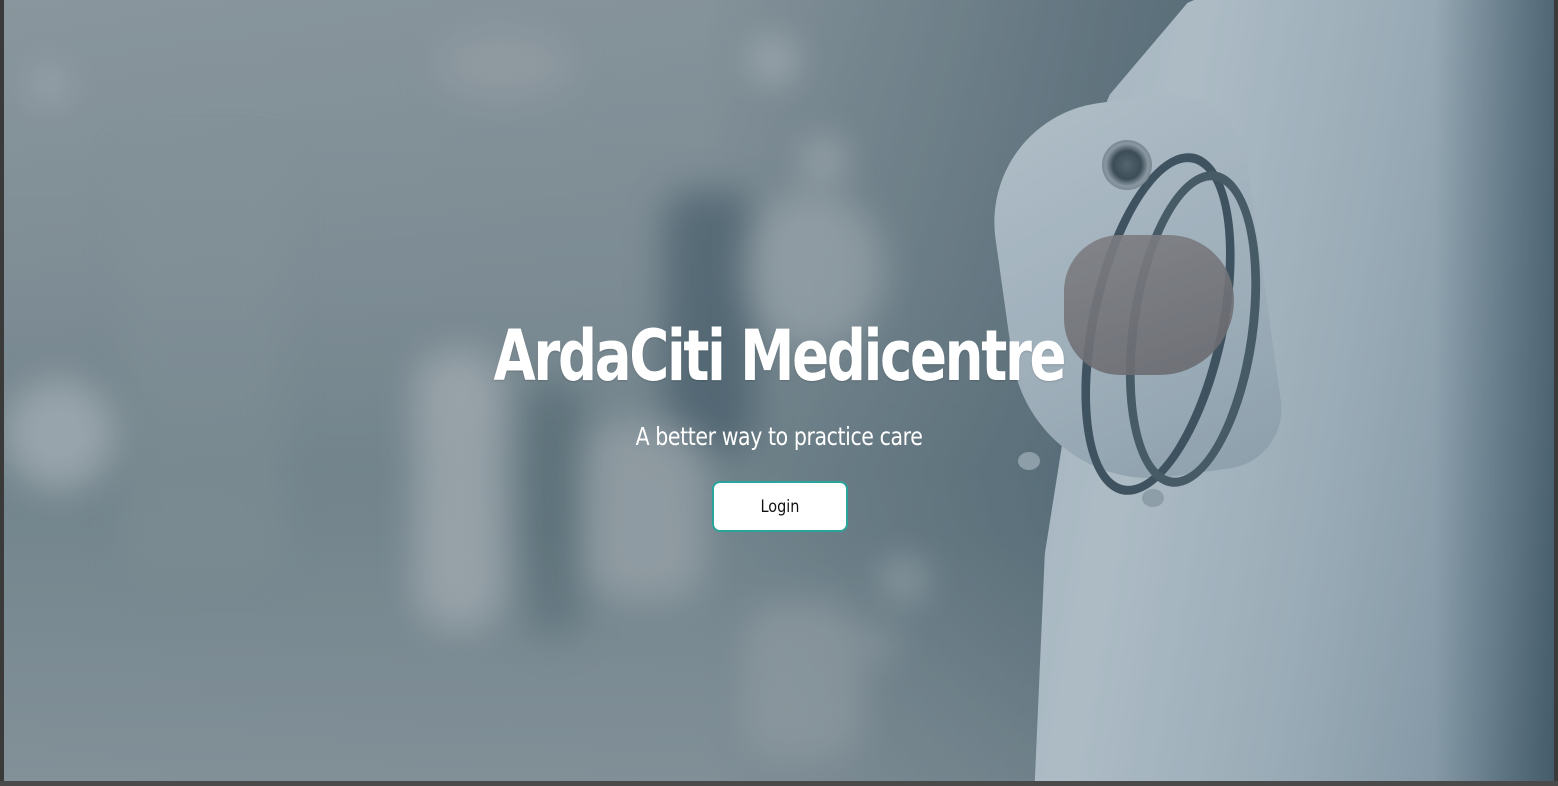  Describe the element at coordinates (779, 436) in the screenshot. I see `hero-subtitle: A better way to practice care` at that location.